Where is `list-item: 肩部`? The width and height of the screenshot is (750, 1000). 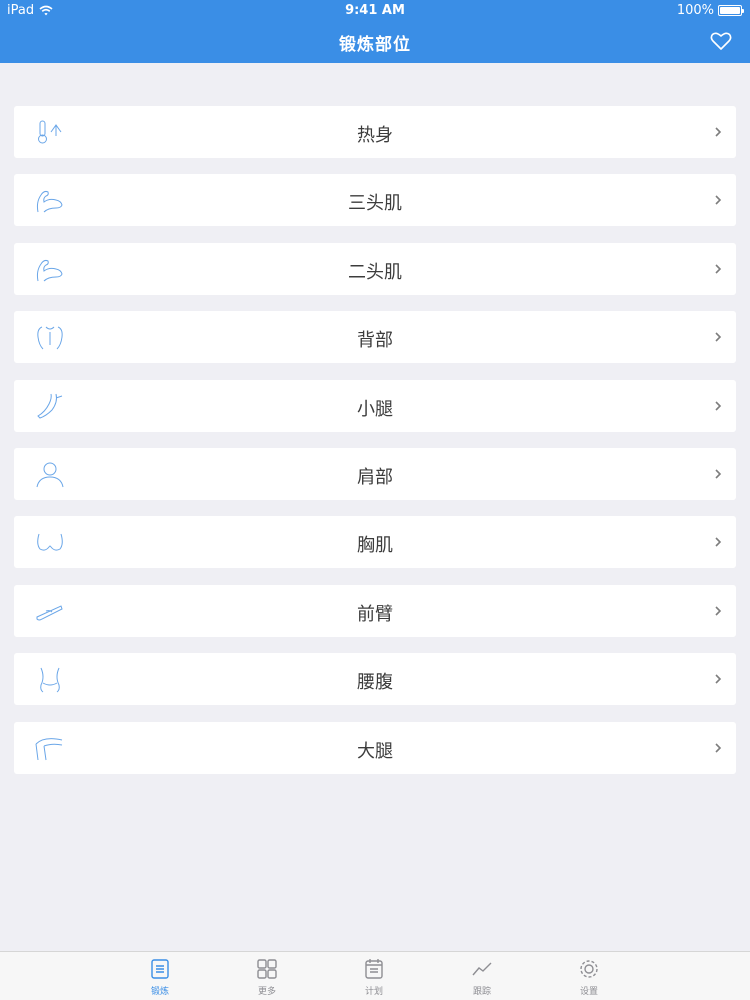
list-item: 肩部 is located at coordinates (375, 473).